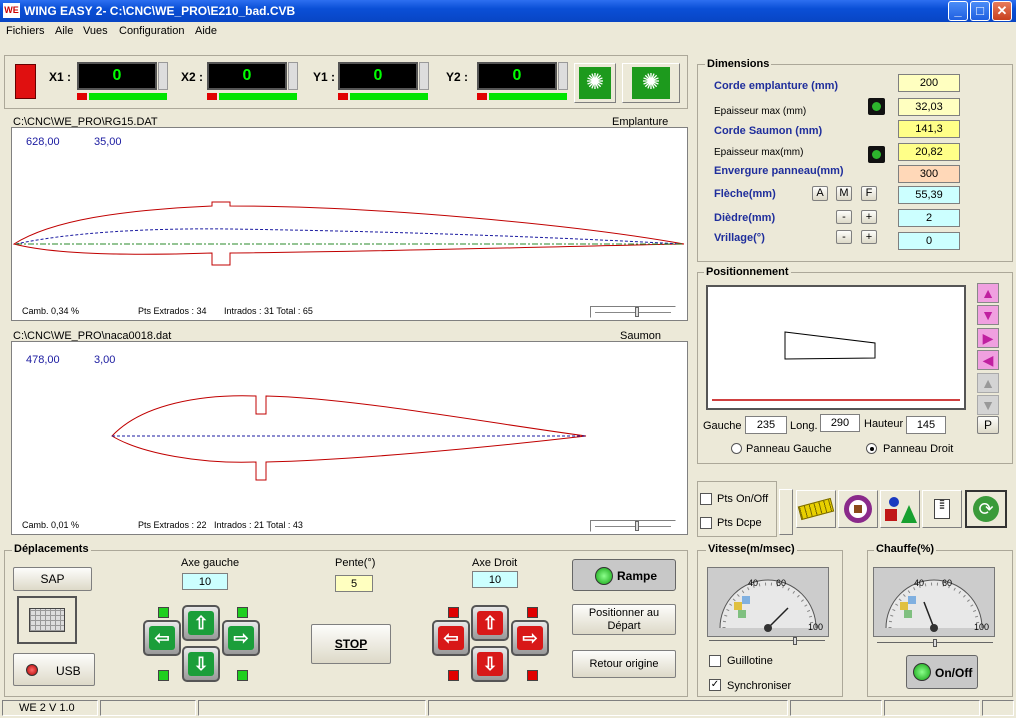 Image resolution: width=1016 pixels, height=718 pixels. I want to click on left-axis-left-button: ⇦, so click(162, 638).